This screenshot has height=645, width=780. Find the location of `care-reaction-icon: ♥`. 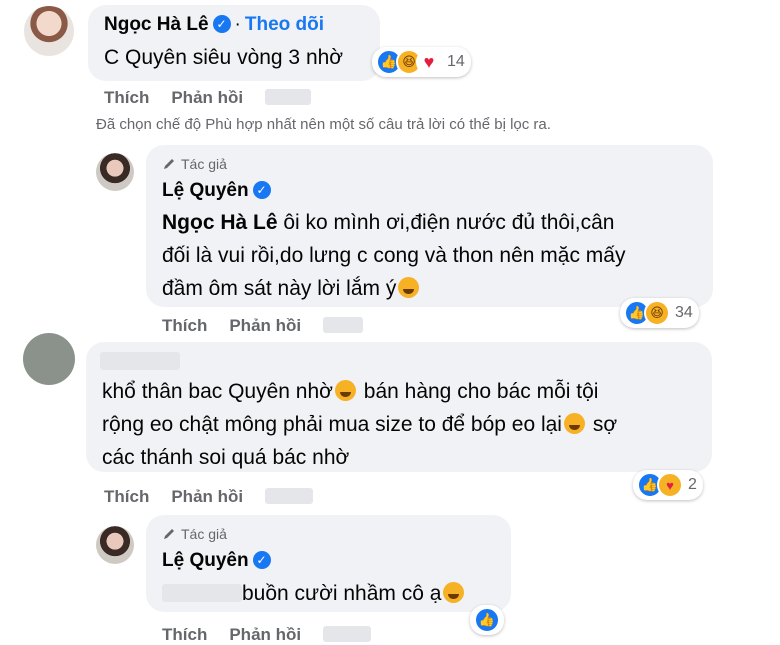

care-reaction-icon: ♥ is located at coordinates (670, 485).